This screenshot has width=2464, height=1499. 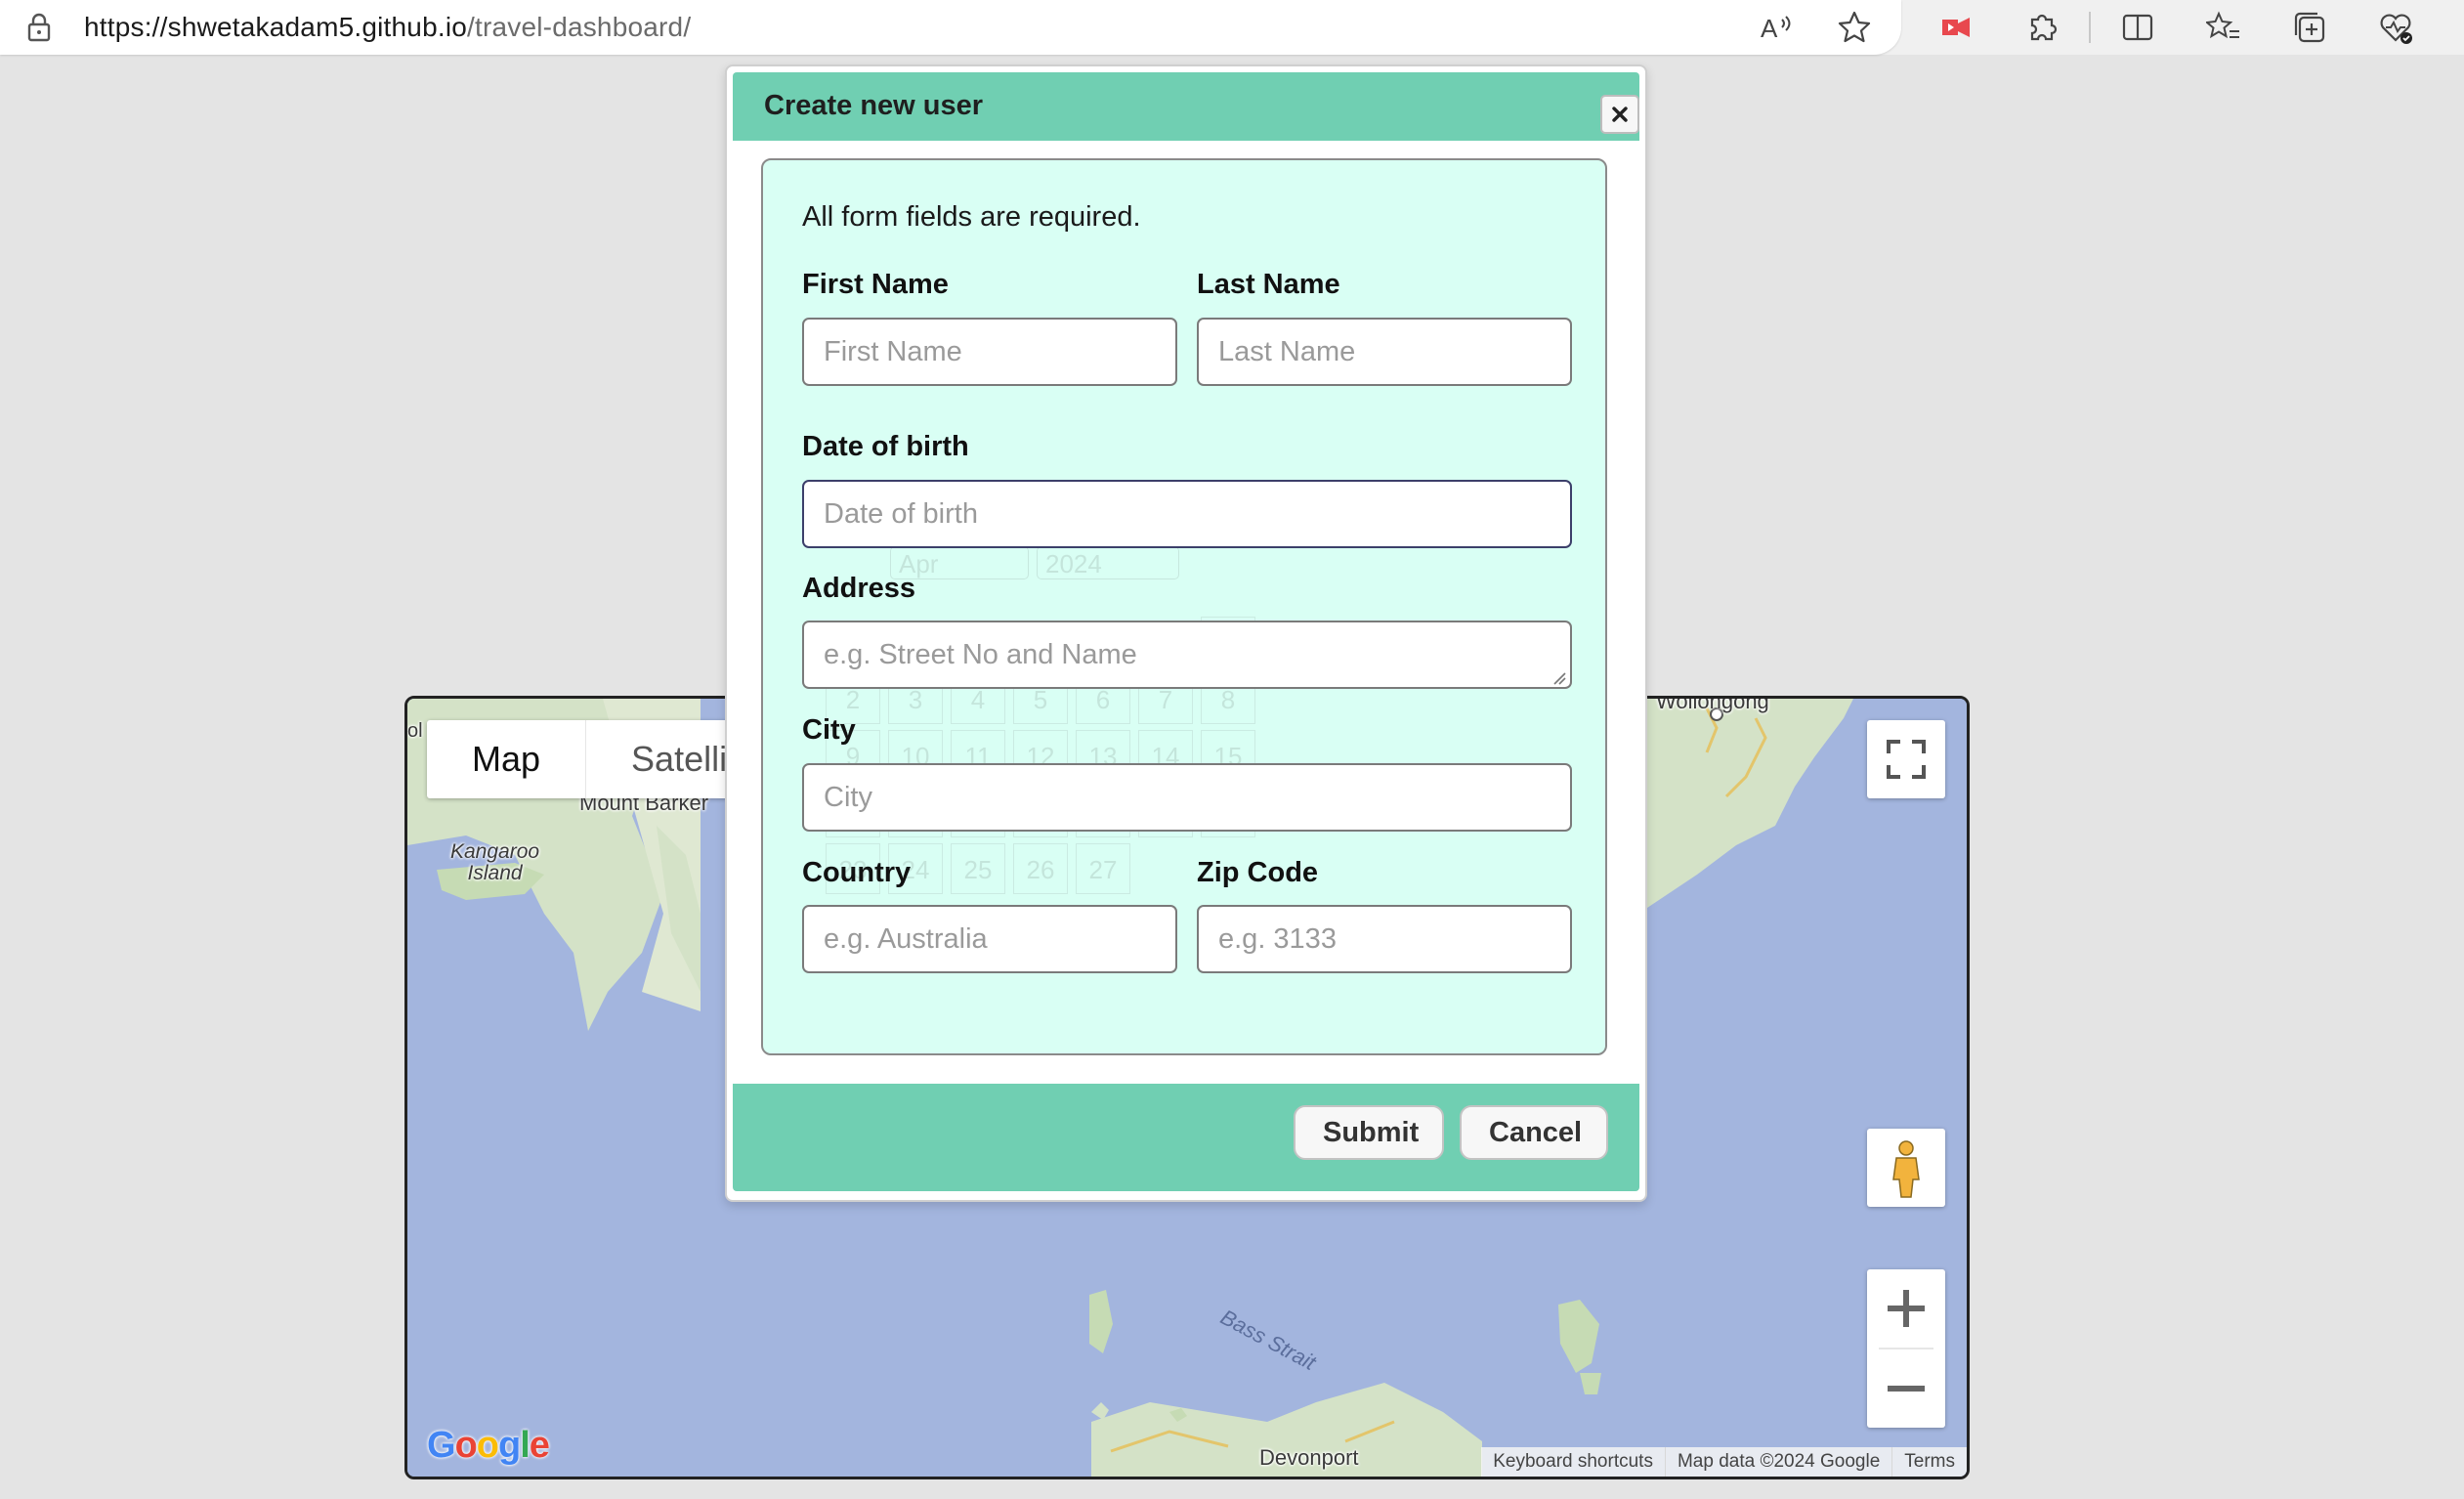 What do you see at coordinates (1186, 106) in the screenshot?
I see `dialog-header: Create new user` at bounding box center [1186, 106].